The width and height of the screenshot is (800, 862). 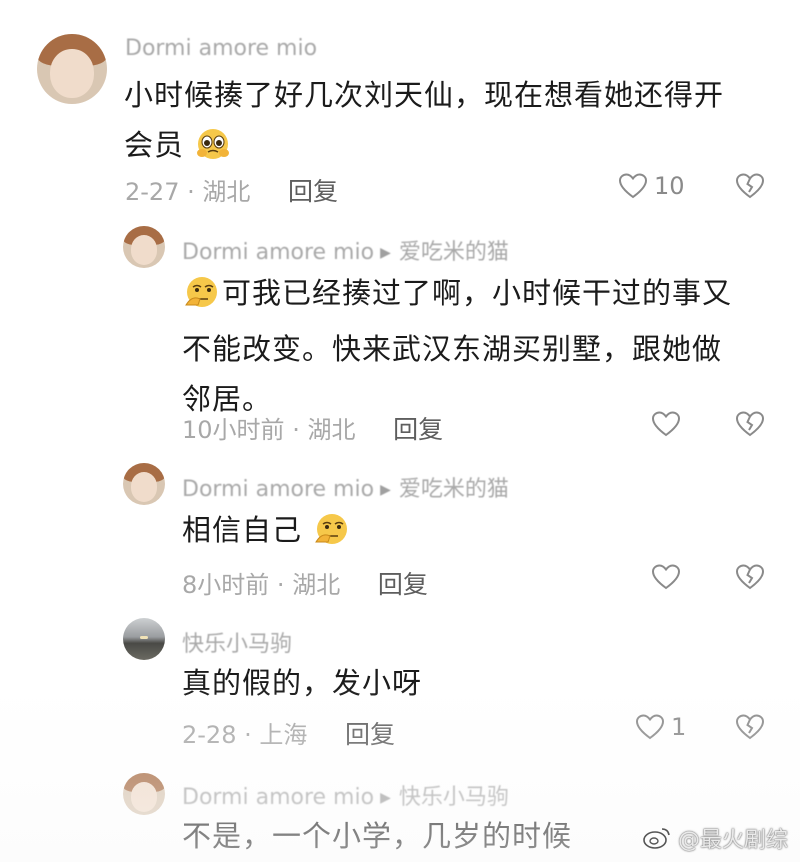 I want to click on reply-to-username: 快乐小马驹, so click(x=453, y=797).